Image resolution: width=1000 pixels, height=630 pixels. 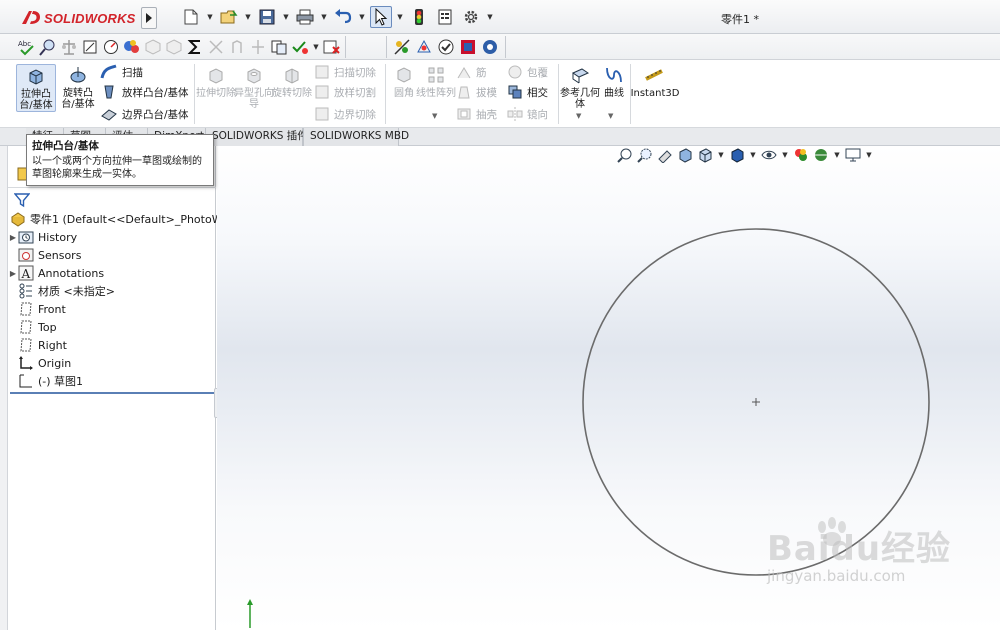 What do you see at coordinates (468, 47) in the screenshot?
I see `photoview-button` at bounding box center [468, 47].